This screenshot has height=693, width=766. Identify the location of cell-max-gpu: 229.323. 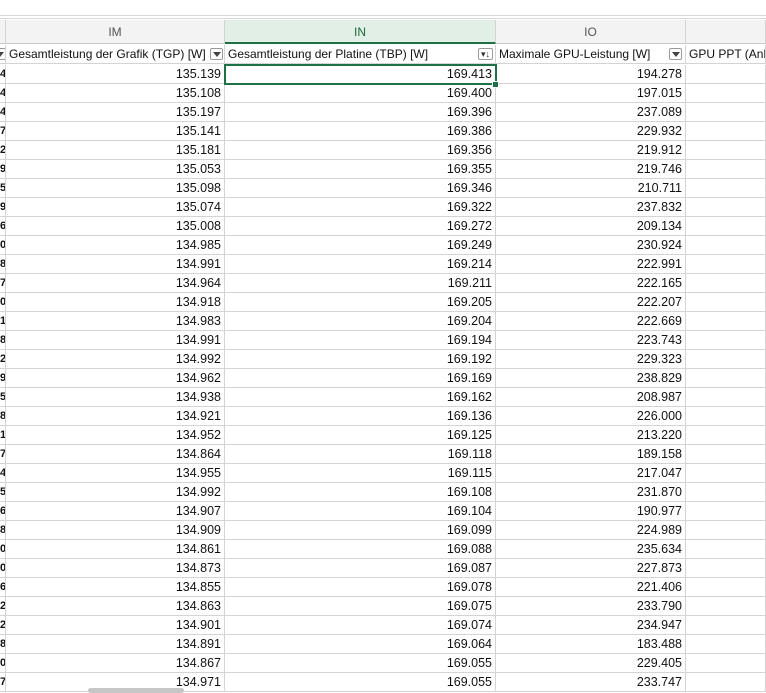
(591, 359).